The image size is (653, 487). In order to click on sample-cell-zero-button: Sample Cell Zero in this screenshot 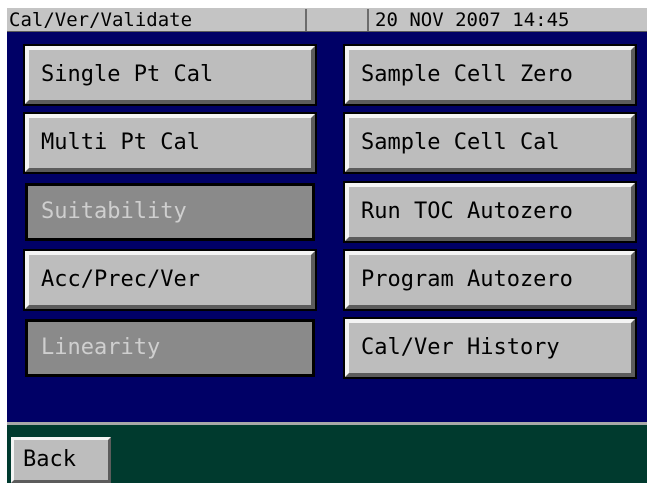, I will do `click(490, 75)`.